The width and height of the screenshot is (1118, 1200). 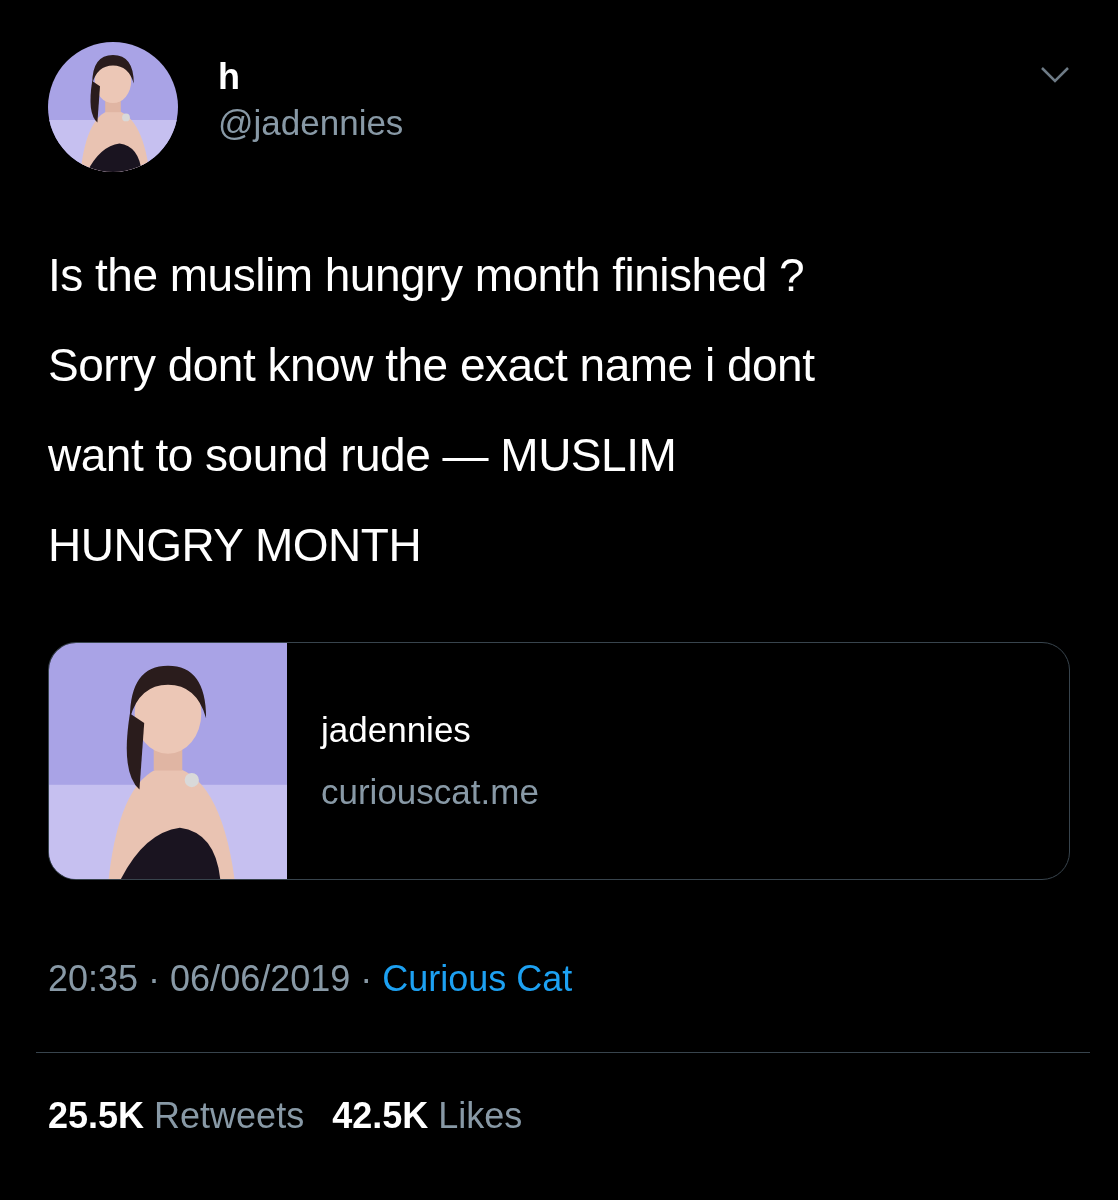 What do you see at coordinates (176, 1116) in the screenshot?
I see `stat-link: 25.5K Retweets` at bounding box center [176, 1116].